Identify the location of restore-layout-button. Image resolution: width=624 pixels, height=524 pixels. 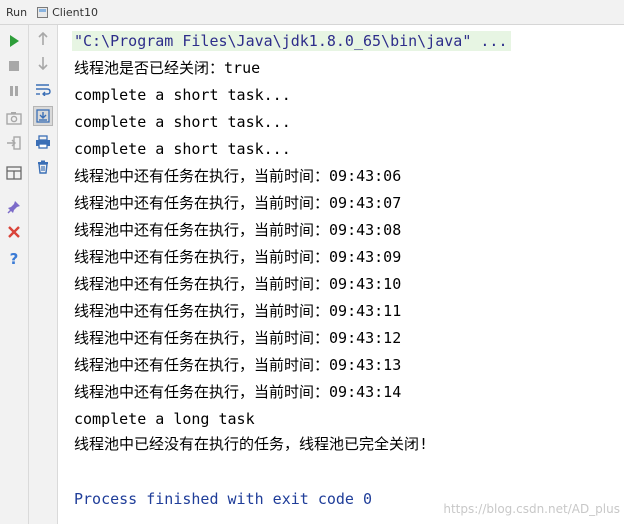
(14, 173).